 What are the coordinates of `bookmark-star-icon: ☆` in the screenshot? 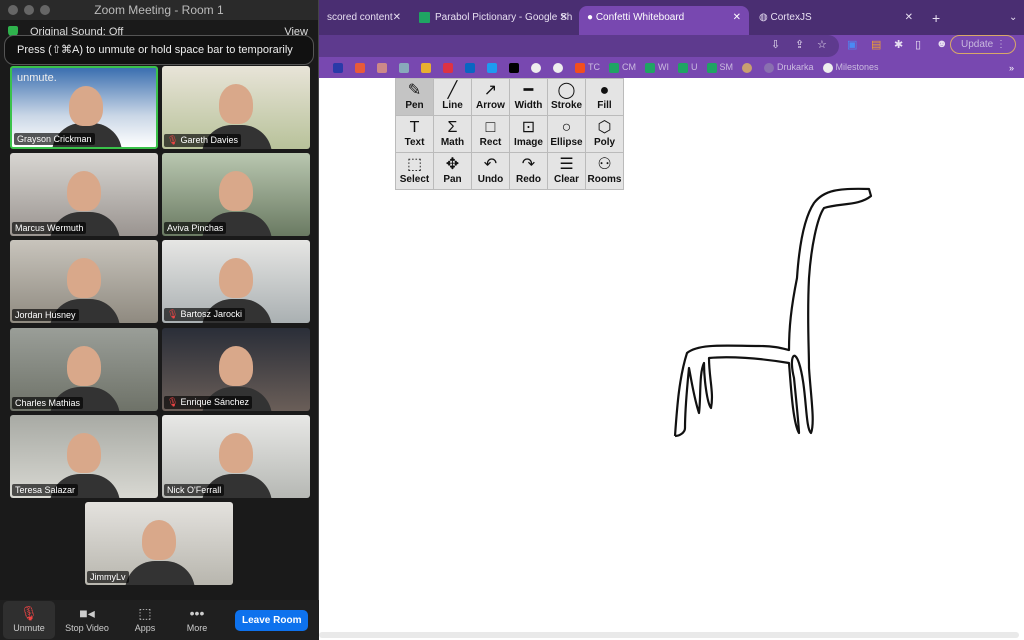 It's located at (822, 44).